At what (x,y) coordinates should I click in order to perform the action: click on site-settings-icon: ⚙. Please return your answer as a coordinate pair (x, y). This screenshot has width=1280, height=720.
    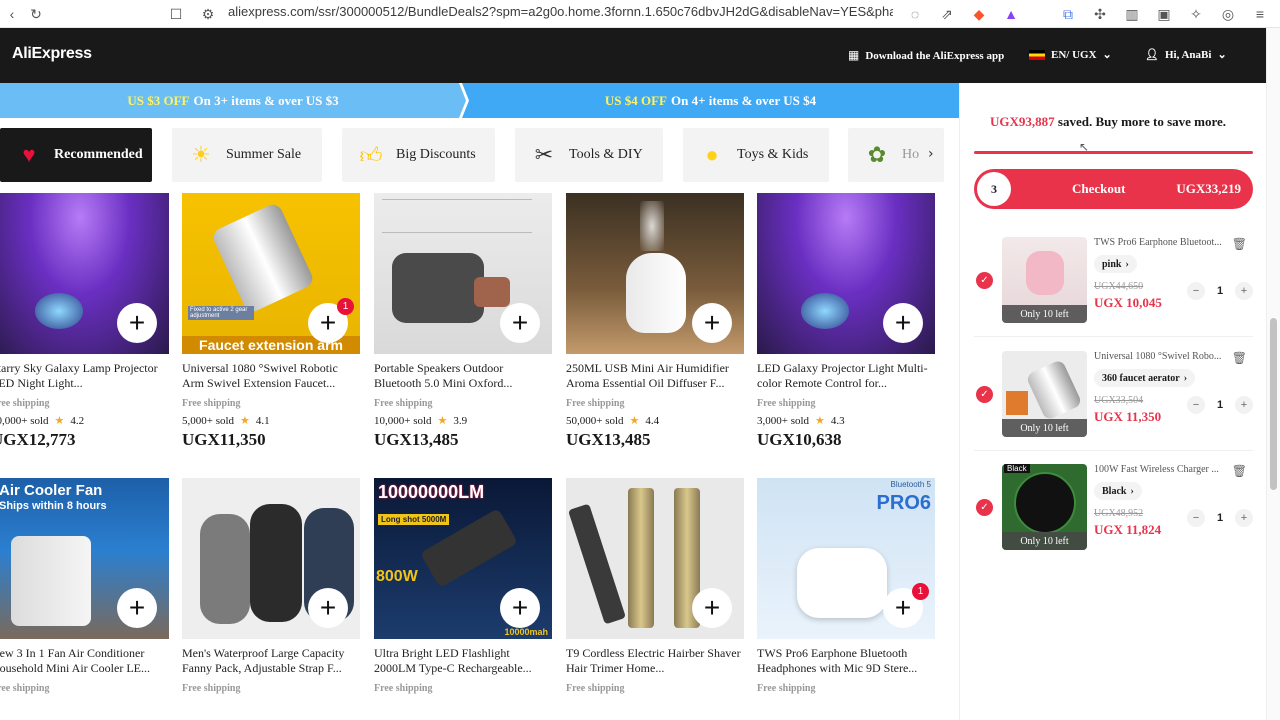
    Looking at the image, I should click on (208, 14).